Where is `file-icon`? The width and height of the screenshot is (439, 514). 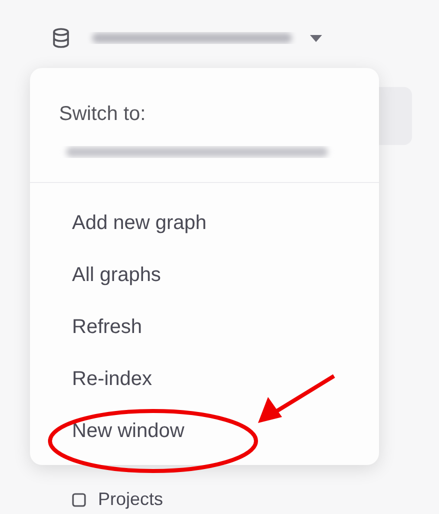
file-icon is located at coordinates (79, 499).